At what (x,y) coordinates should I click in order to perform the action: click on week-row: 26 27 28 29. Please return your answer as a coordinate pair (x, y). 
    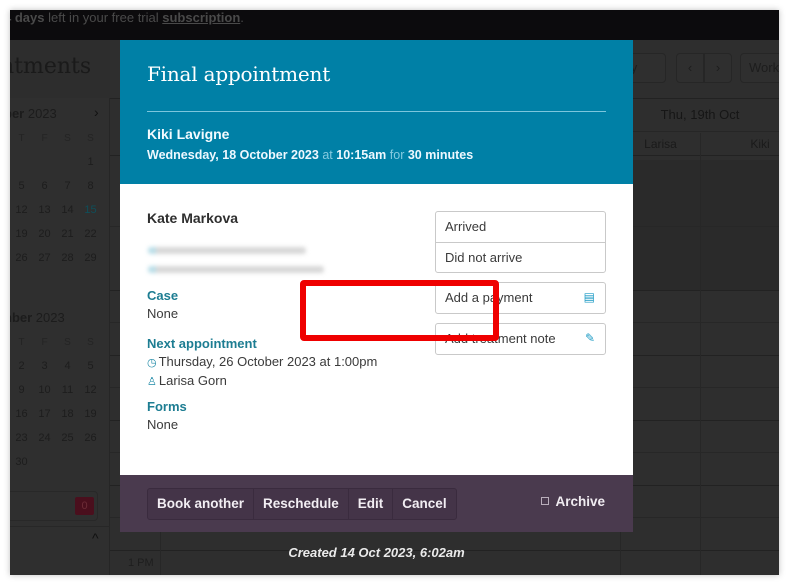
    Looking at the image, I should click on (60, 258).